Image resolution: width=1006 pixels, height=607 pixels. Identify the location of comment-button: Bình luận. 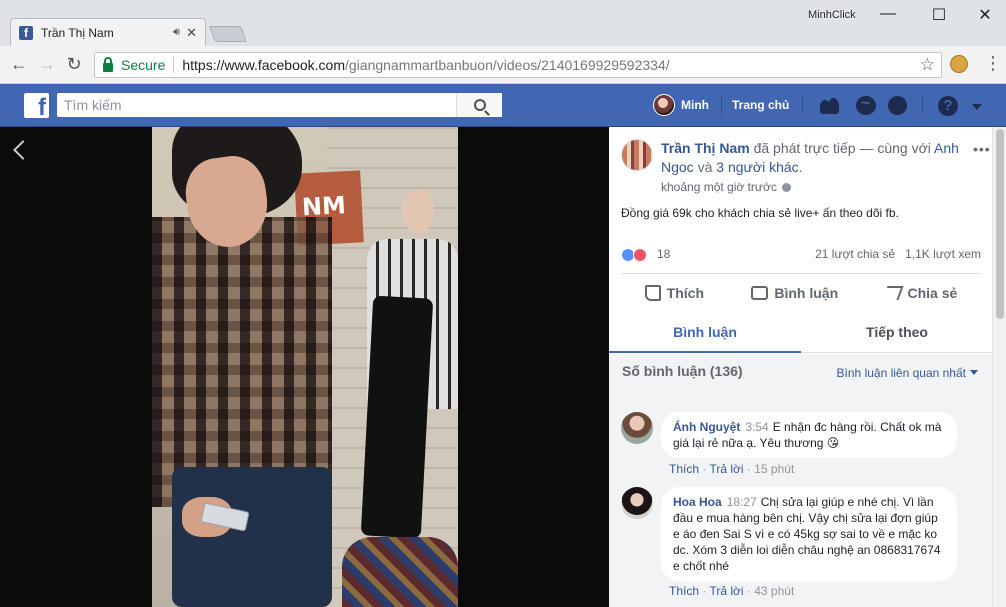
(794, 293).